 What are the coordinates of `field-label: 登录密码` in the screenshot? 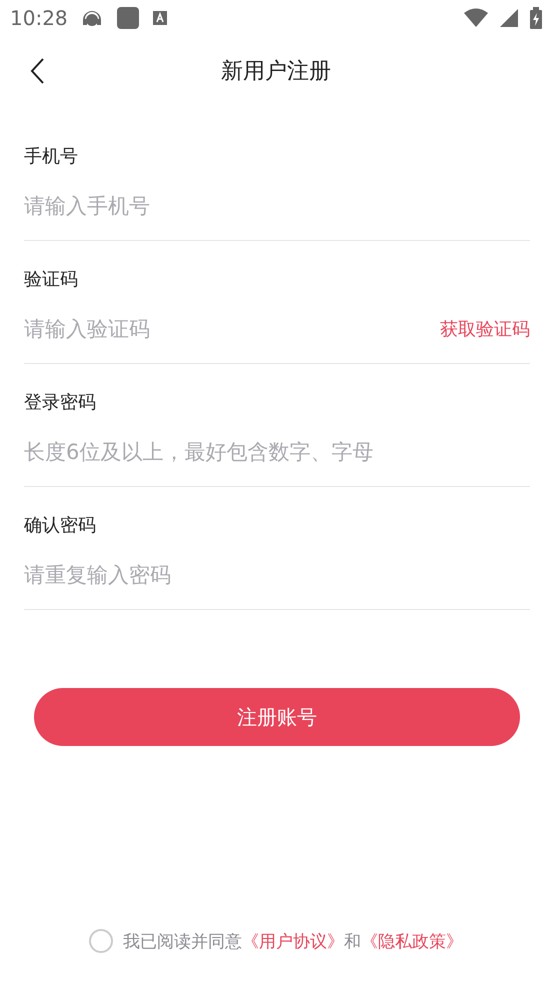 It's located at (60, 402).